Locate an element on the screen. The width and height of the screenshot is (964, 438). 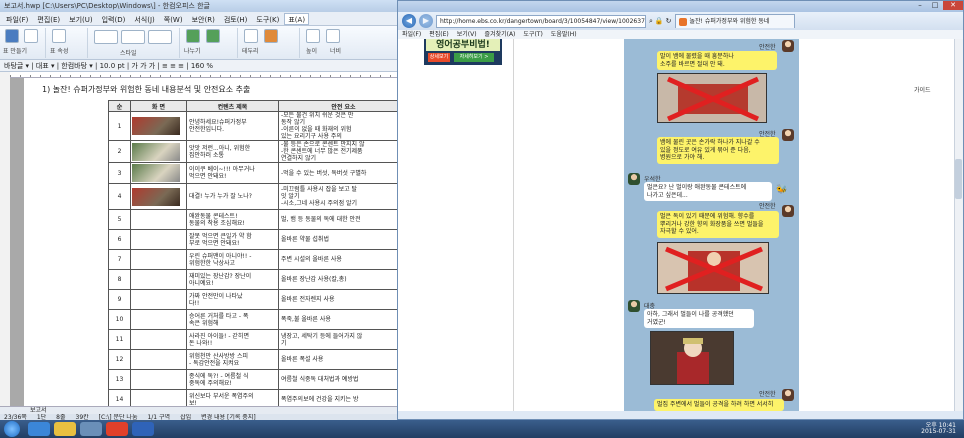
menu-format: 서식(J) is located at coordinates (144, 19).